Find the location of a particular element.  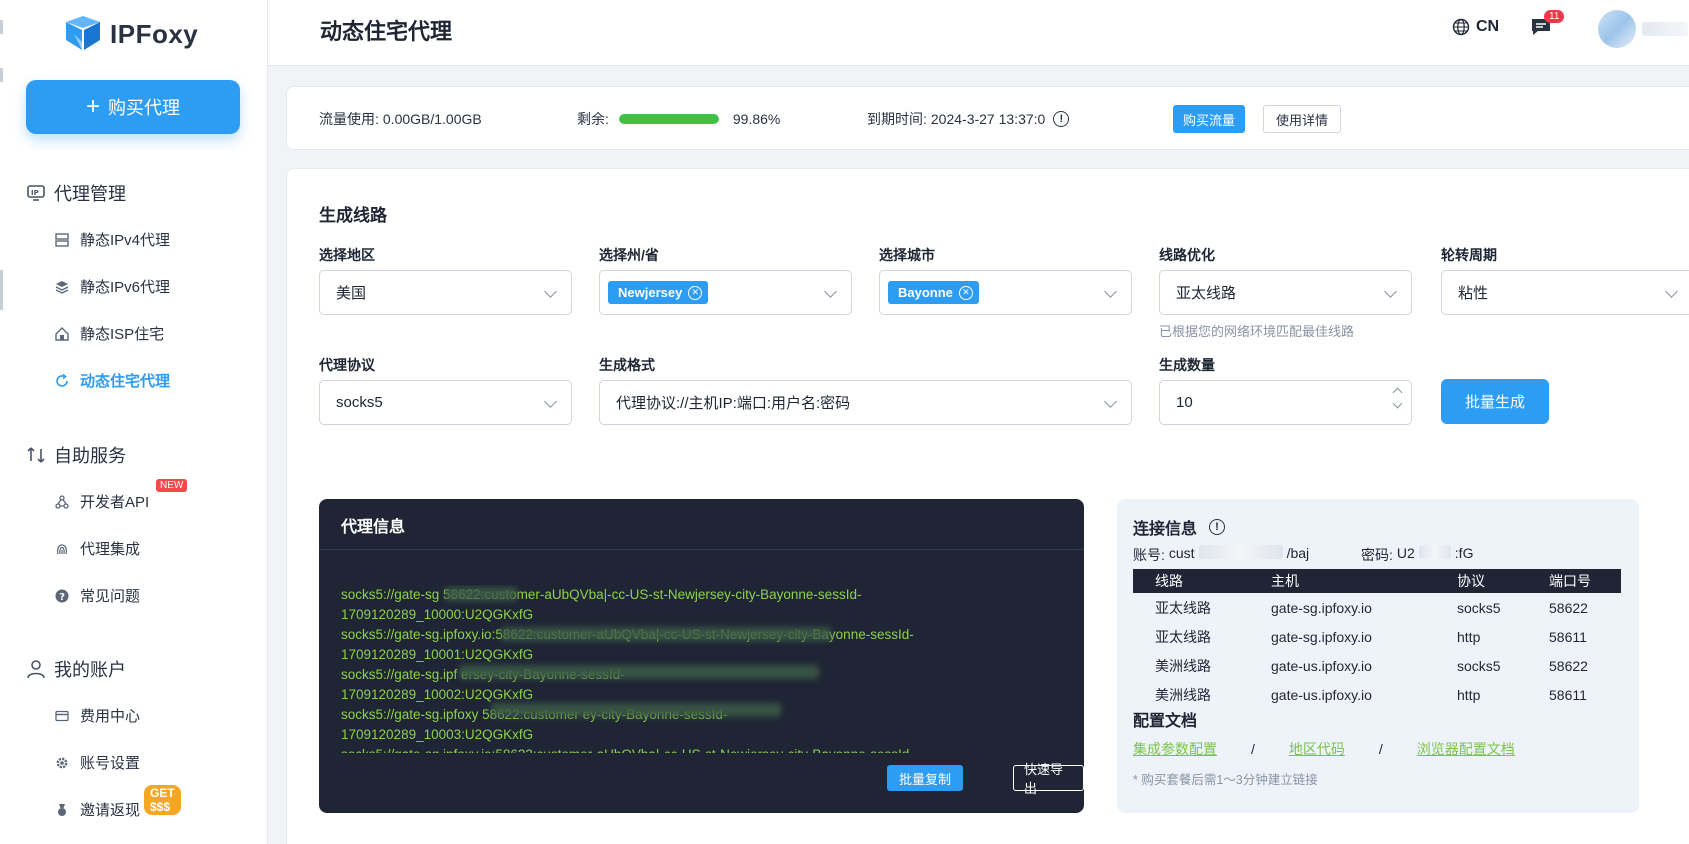

messages-button: 11 is located at coordinates (1547, 26).